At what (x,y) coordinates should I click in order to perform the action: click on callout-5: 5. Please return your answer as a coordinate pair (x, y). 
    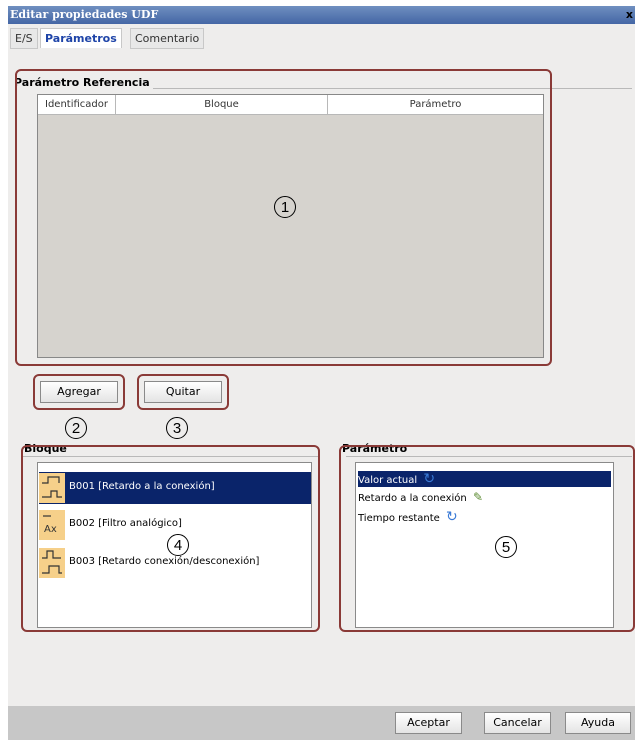
    Looking at the image, I should click on (506, 547).